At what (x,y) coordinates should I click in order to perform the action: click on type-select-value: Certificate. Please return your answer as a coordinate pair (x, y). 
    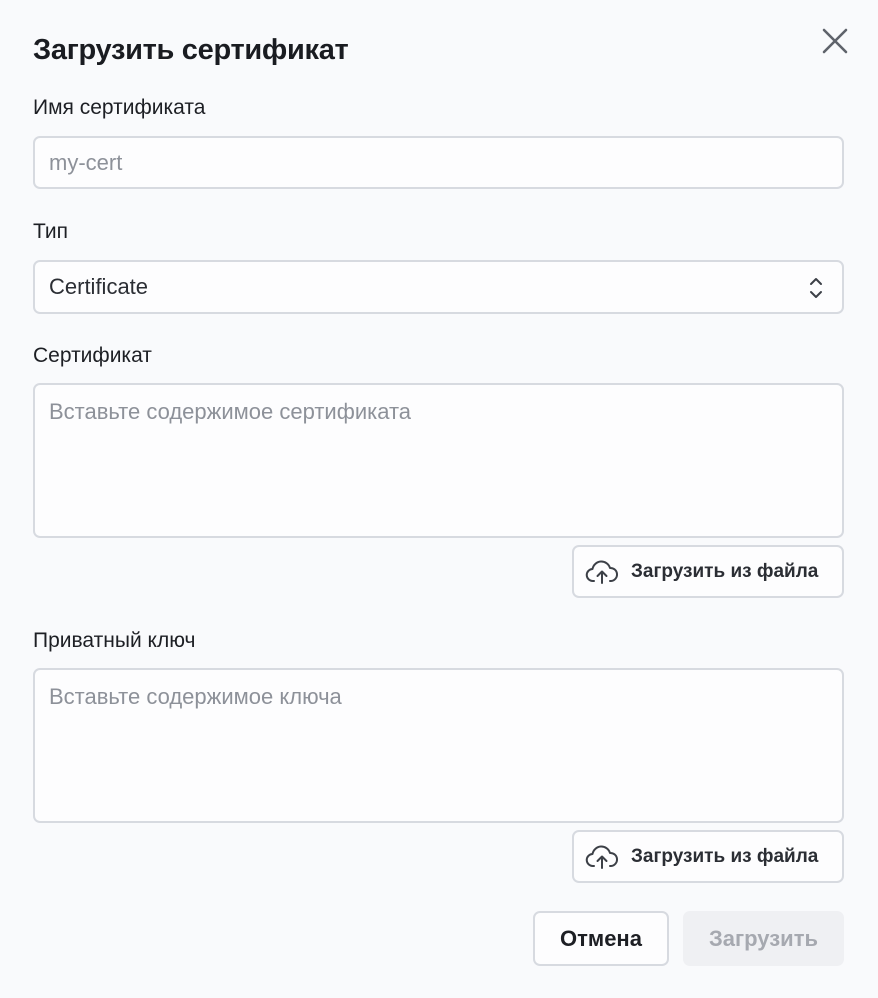
    Looking at the image, I should click on (99, 286).